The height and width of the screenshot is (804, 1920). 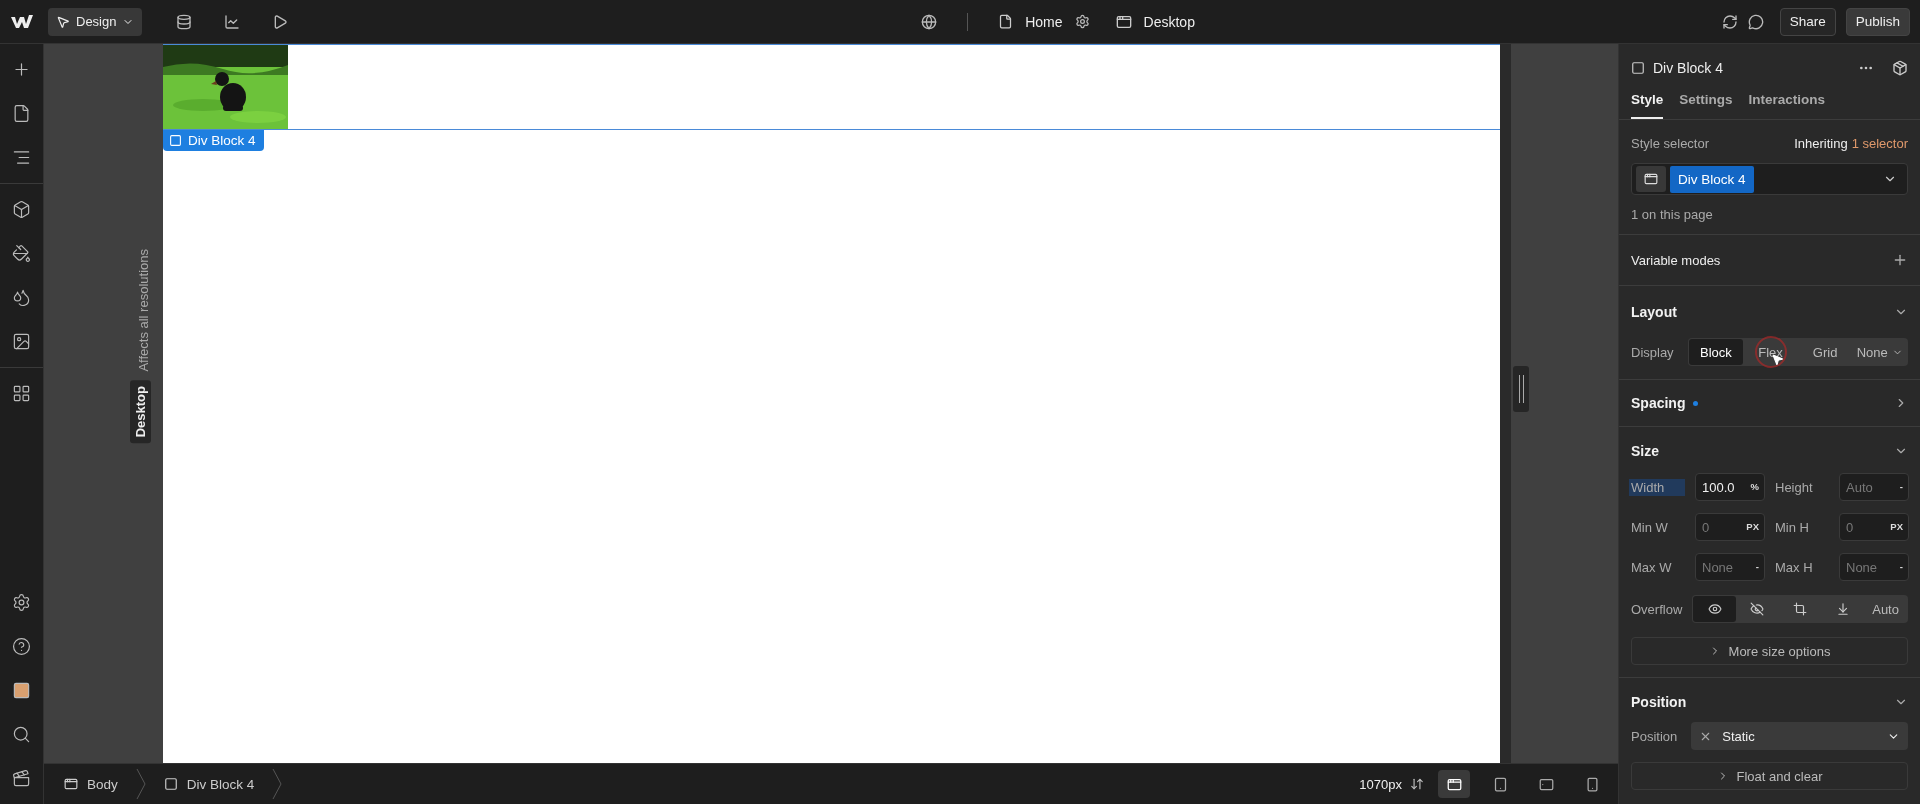 I want to click on breakpoint-button, so click(x=1454, y=784).